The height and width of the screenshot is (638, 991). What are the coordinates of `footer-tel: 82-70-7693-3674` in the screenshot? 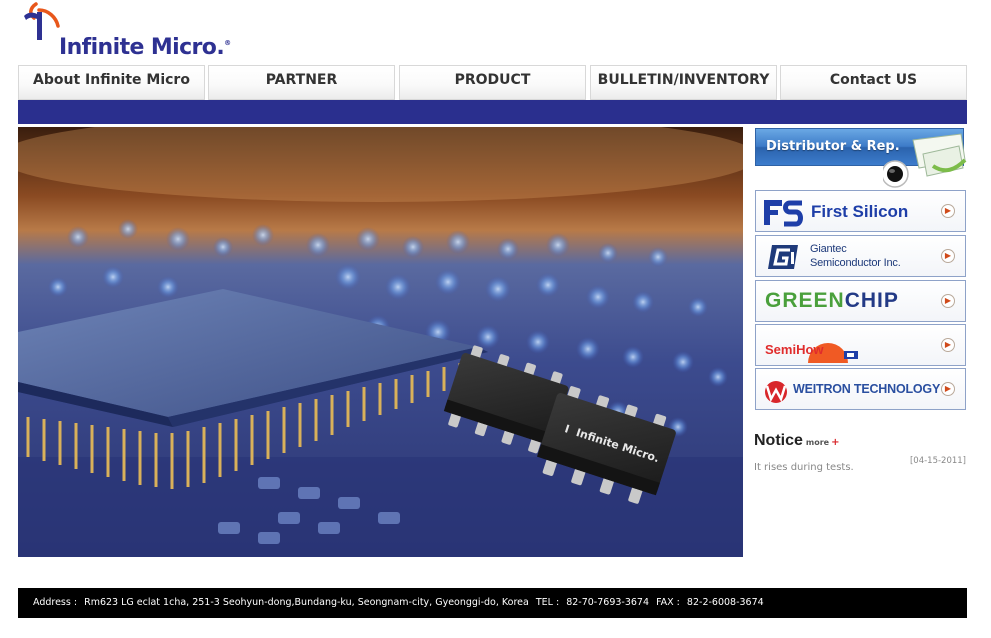 It's located at (608, 602).